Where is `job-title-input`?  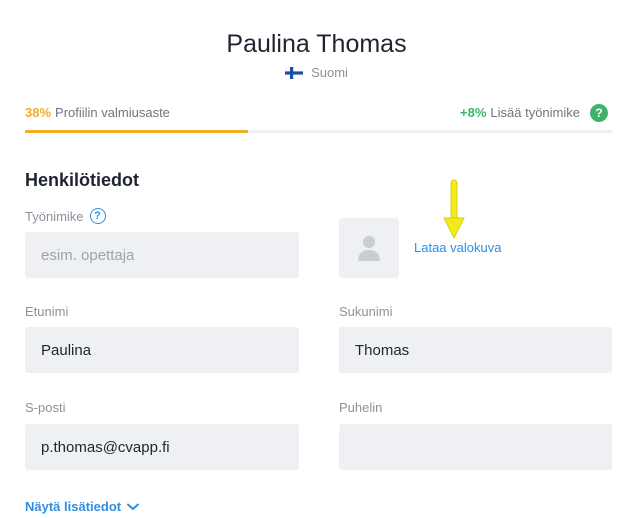 job-title-input is located at coordinates (162, 255).